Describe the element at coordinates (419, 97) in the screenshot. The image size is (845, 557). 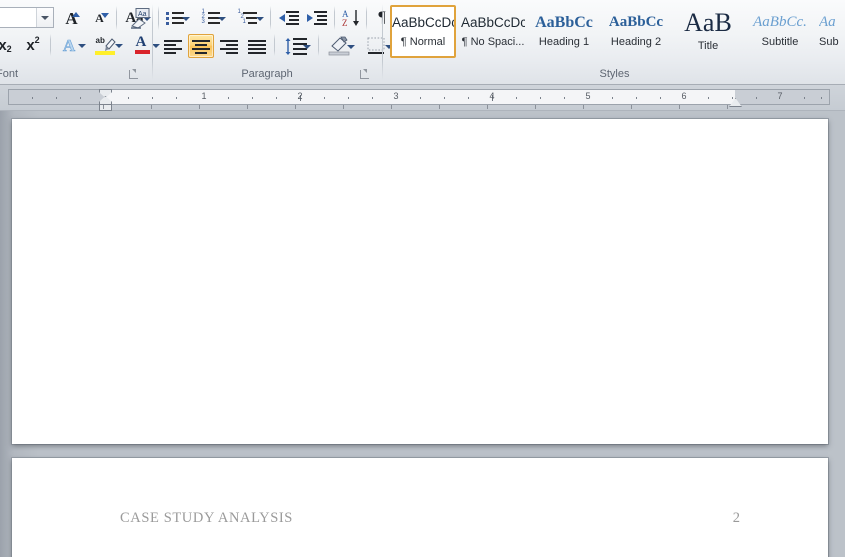
I see `horizontal-ruler: 1 2 3 4 5 6 7` at that location.